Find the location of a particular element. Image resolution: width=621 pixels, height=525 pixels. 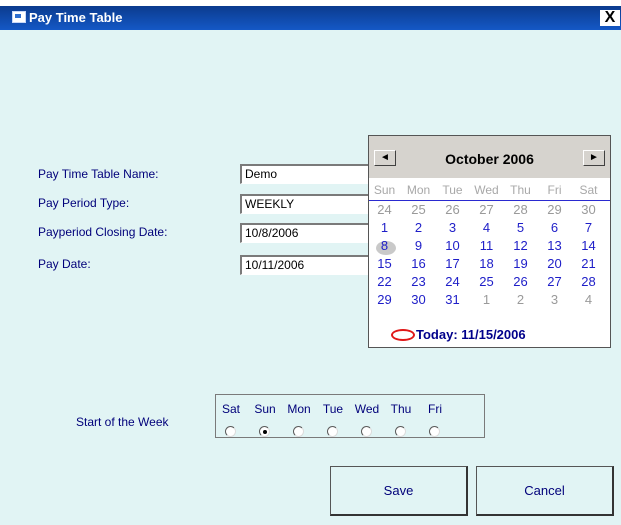

week-start-radio-sun is located at coordinates (264, 431).